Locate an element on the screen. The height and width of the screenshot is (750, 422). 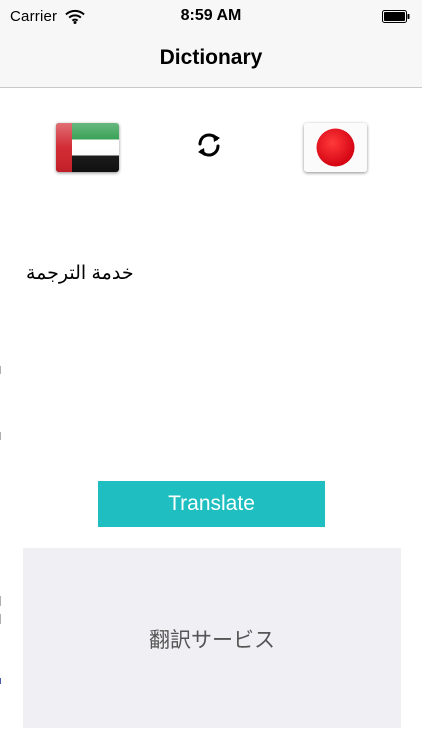
japan-flag-icon is located at coordinates (335, 147).